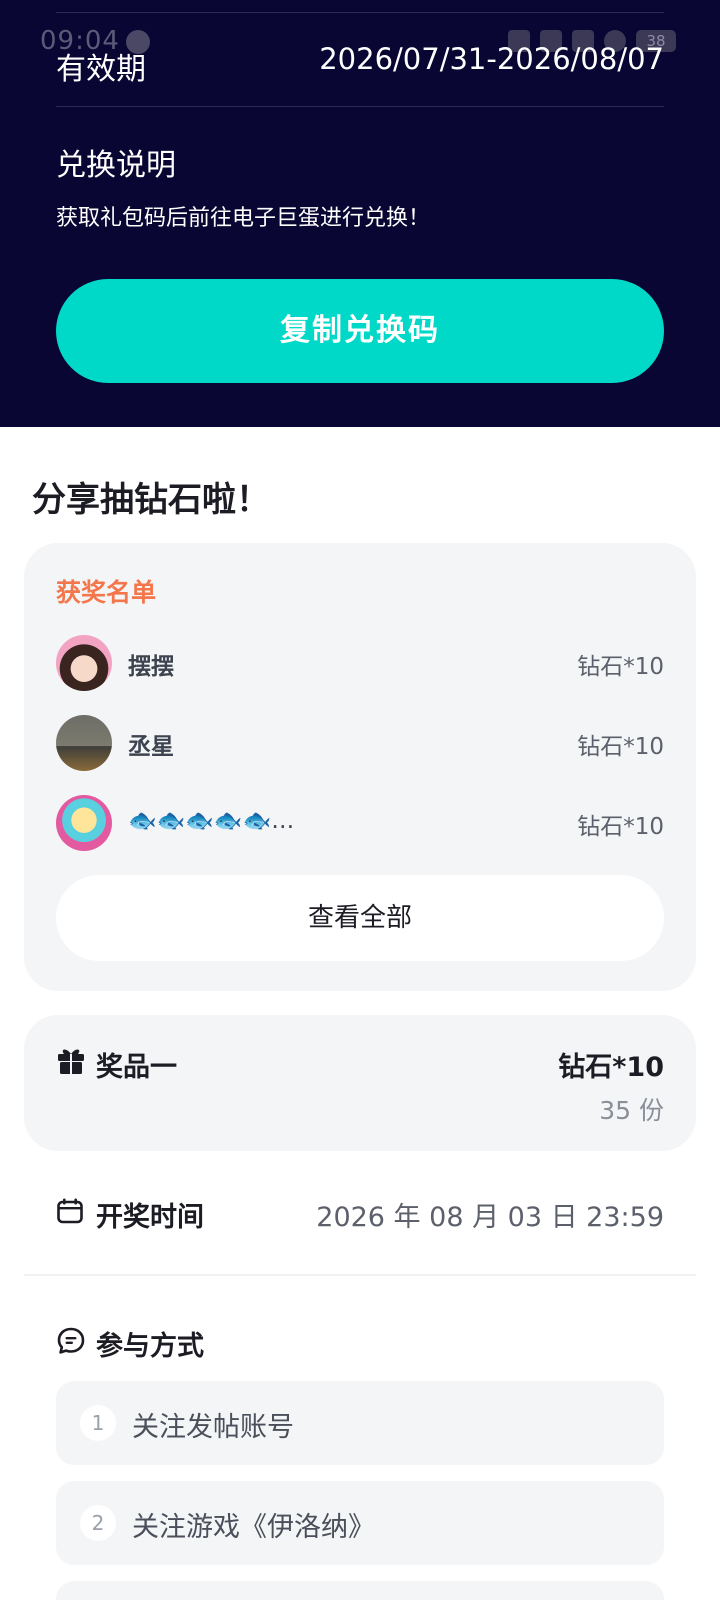 The image size is (720, 1600). Describe the element at coordinates (136, 1067) in the screenshot. I see `prize-label: 奖品一` at that location.